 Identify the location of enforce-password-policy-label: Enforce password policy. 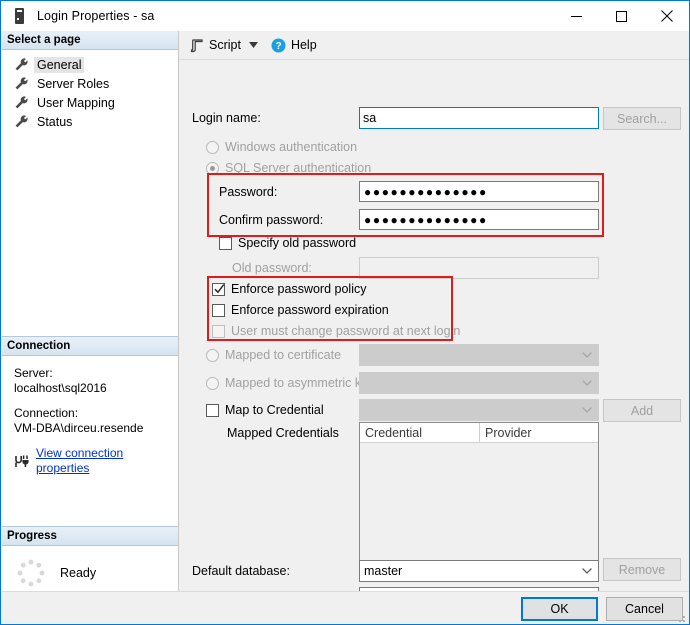
(299, 289).